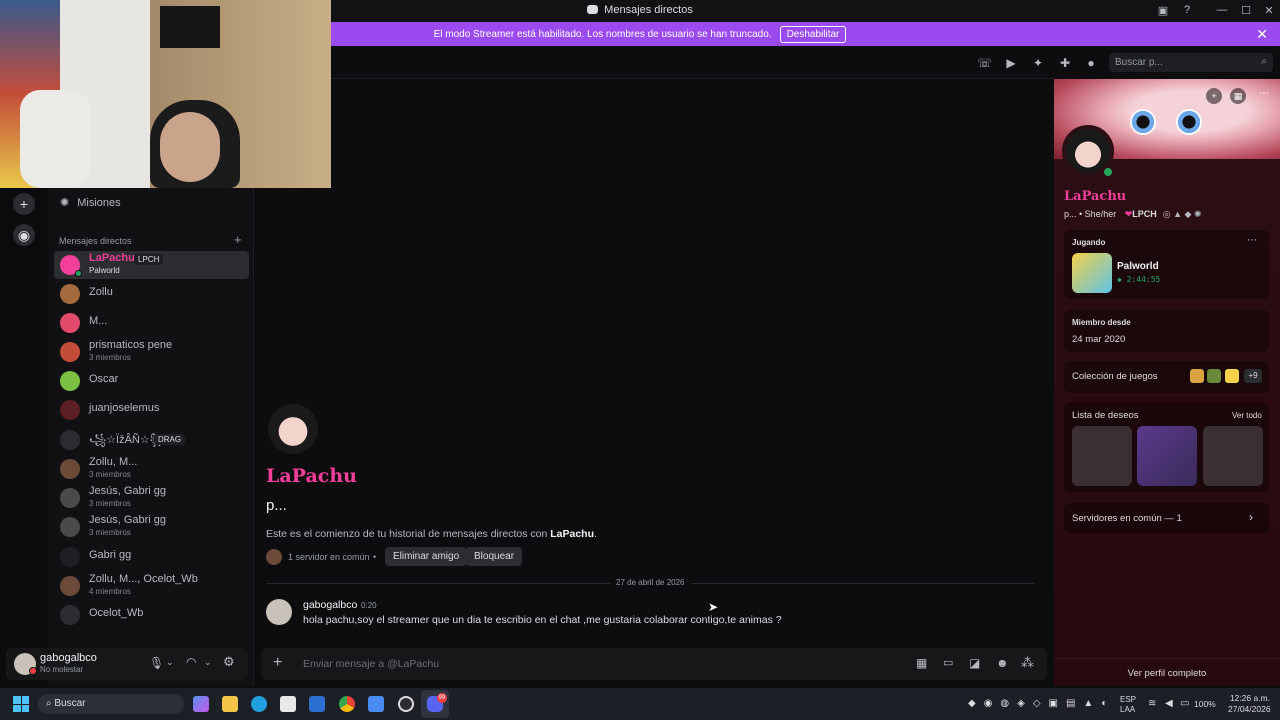 Image resolution: width=1280 pixels, height=720 pixels. What do you see at coordinates (813, 34) in the screenshot?
I see `disable-streamer-button: Deshabilitar` at bounding box center [813, 34].